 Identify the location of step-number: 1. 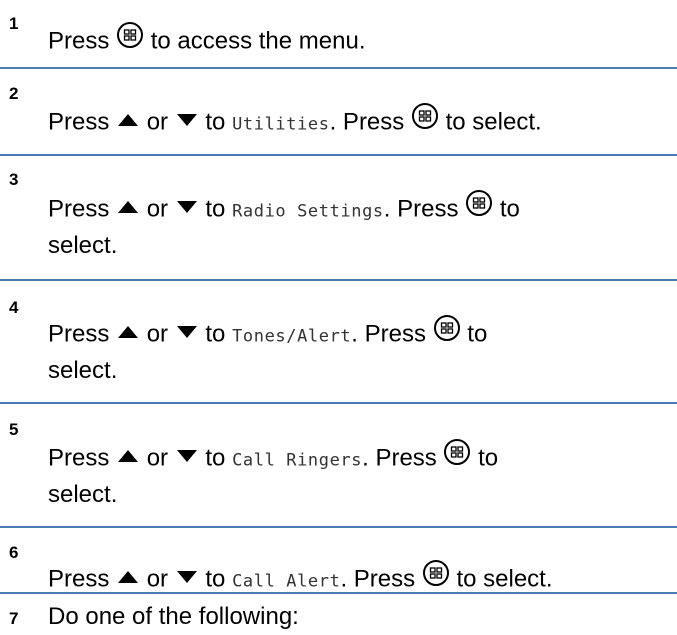
(14, 23).